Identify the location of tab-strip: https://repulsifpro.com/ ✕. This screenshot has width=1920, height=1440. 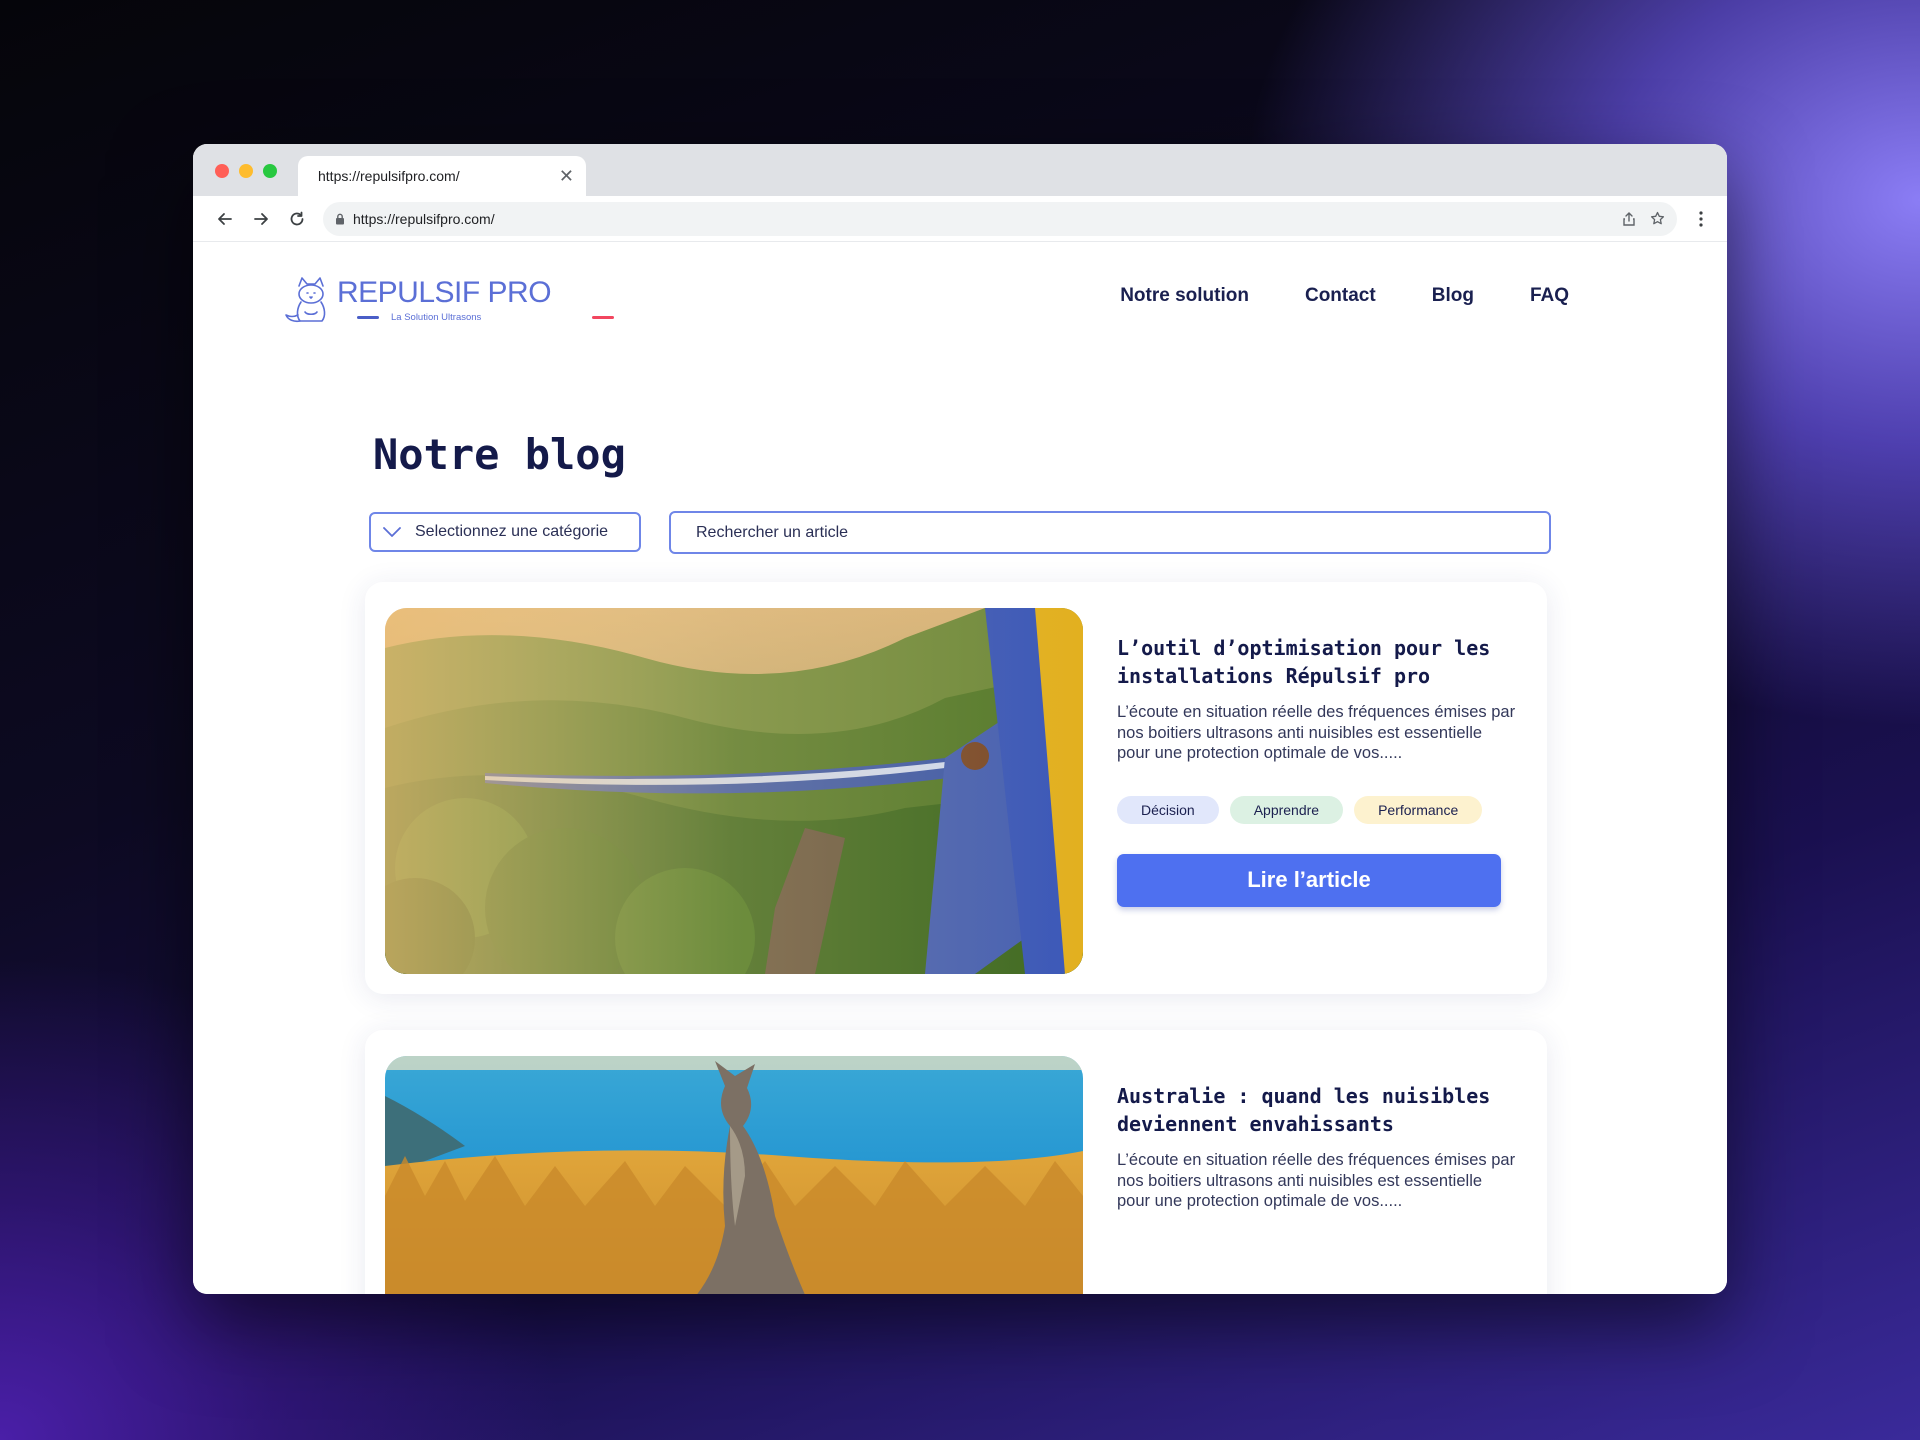
(960, 170).